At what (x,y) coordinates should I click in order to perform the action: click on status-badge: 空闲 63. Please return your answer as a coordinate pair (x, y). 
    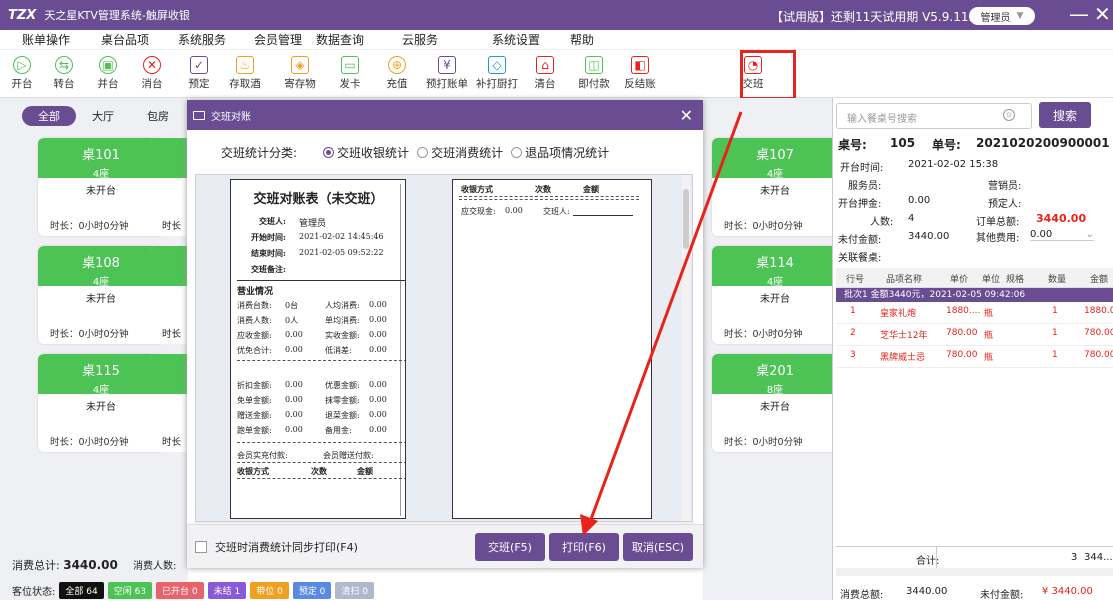
    Looking at the image, I should click on (130, 590).